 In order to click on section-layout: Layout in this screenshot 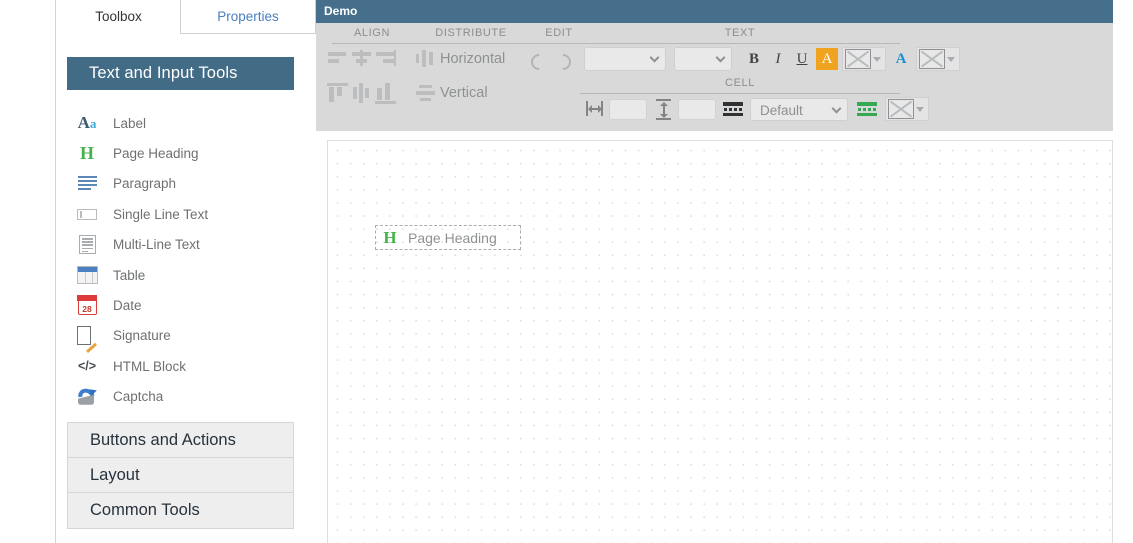, I will do `click(180, 475)`.